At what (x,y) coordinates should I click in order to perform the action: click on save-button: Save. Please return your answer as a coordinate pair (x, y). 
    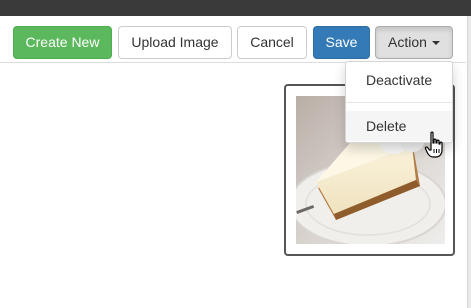
    Looking at the image, I should click on (341, 42).